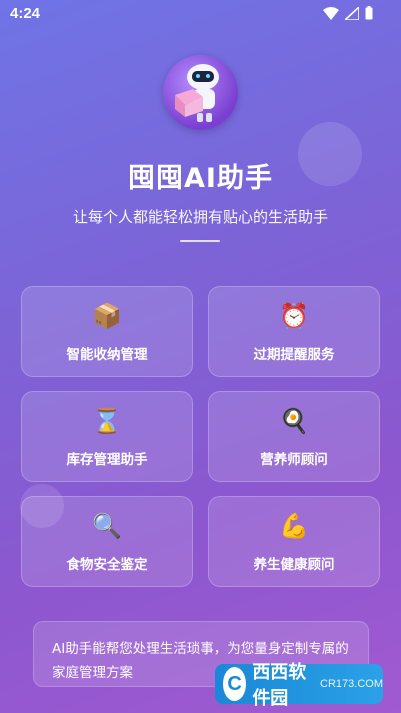 Image resolution: width=401 pixels, height=713 pixels. What do you see at coordinates (294, 460) in the screenshot?
I see `feature-label: 营养师顾问` at bounding box center [294, 460].